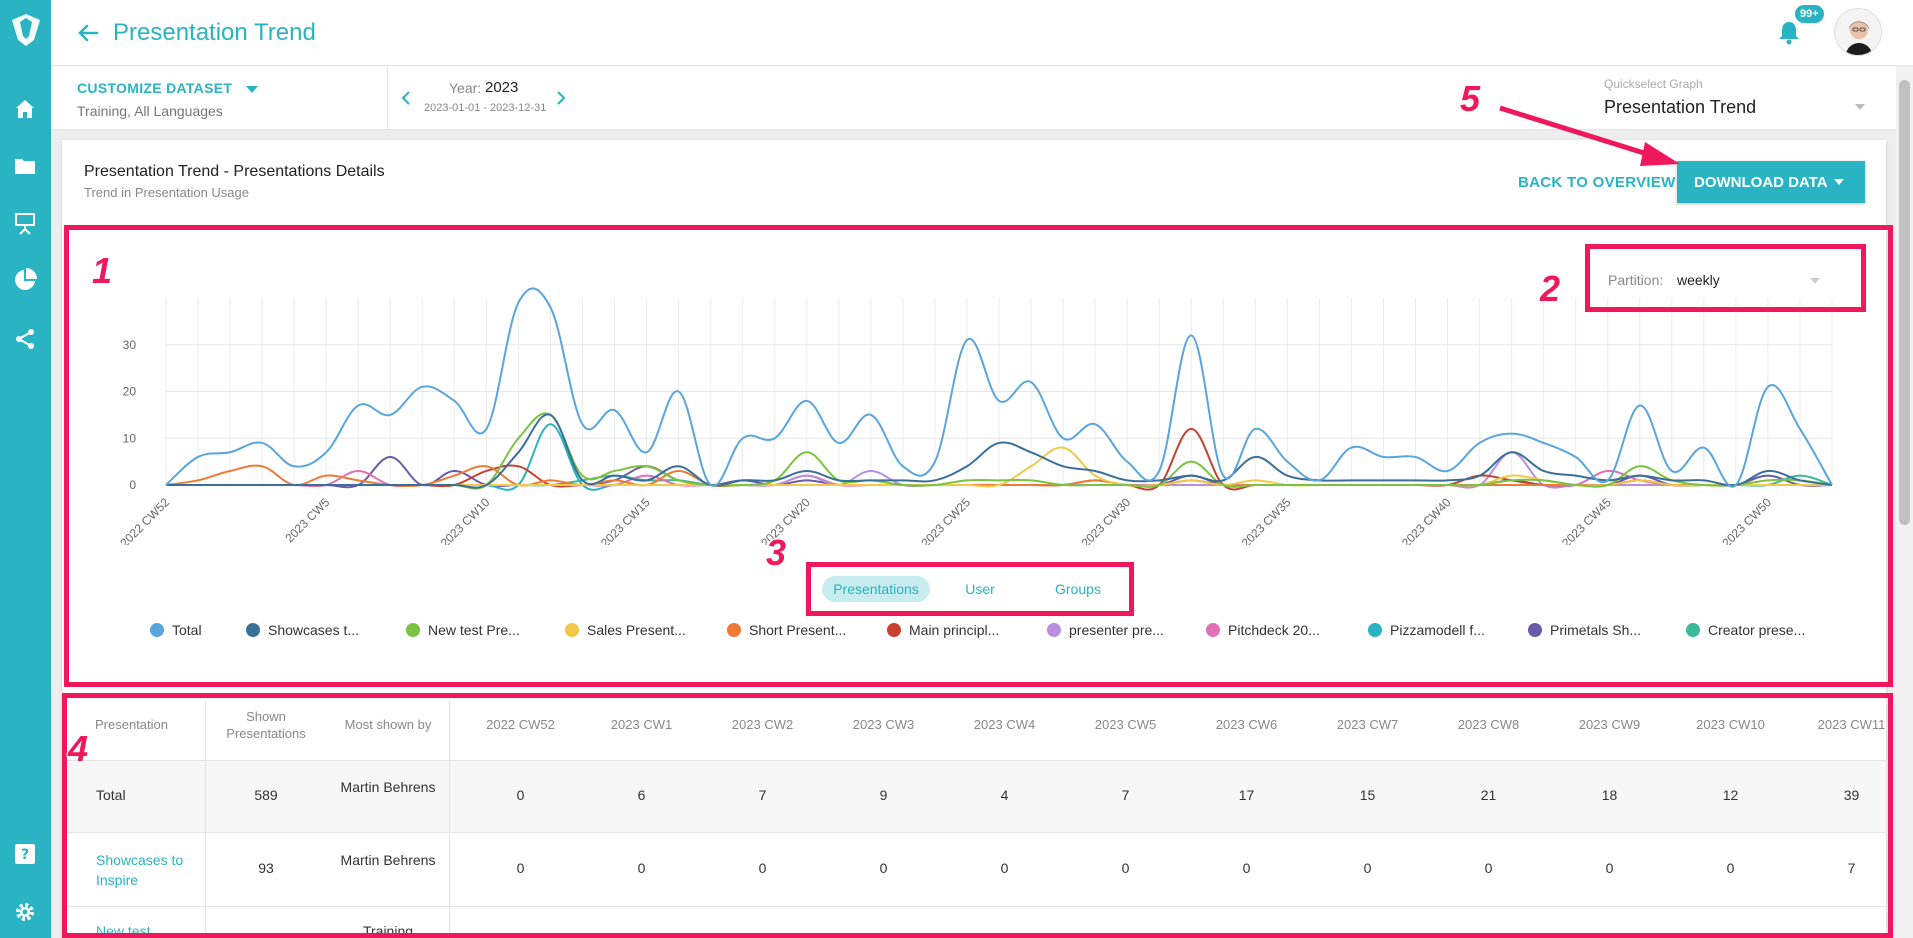 Image resolution: width=1913 pixels, height=938 pixels. What do you see at coordinates (387, 98) in the screenshot?
I see `divider` at bounding box center [387, 98].